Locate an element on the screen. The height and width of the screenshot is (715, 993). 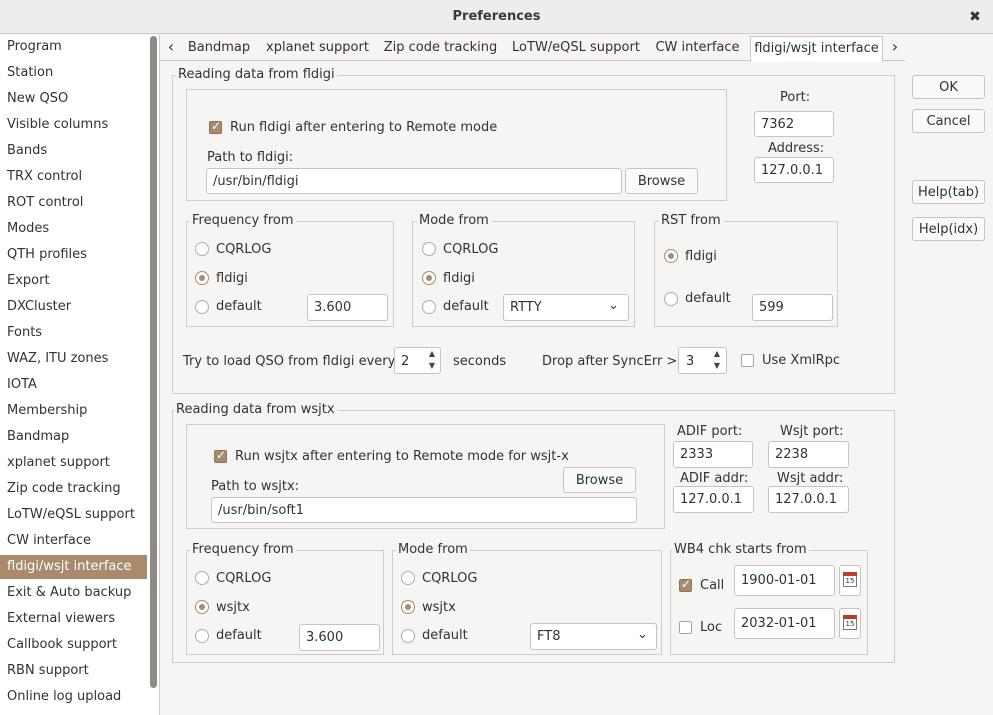
rst-default-input: 599 is located at coordinates (792, 307).